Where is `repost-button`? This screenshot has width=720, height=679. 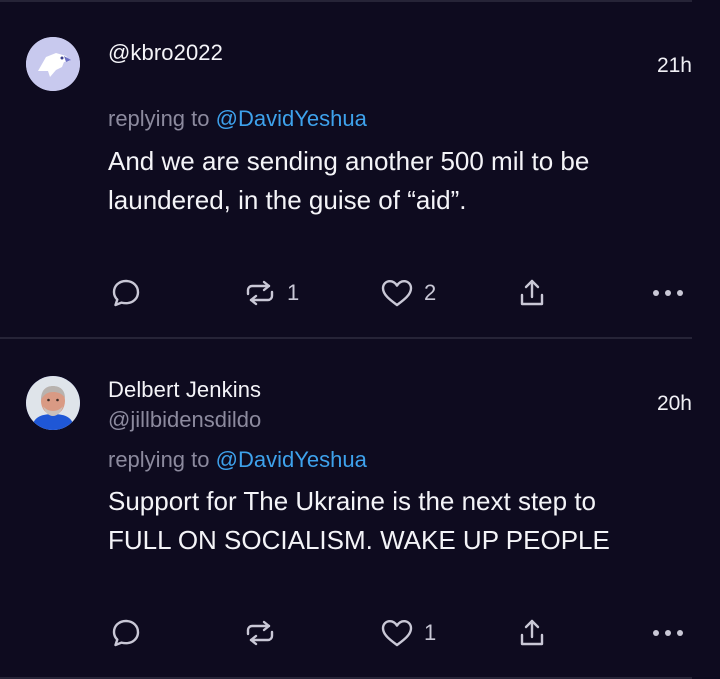
repost-button is located at coordinates (265, 633).